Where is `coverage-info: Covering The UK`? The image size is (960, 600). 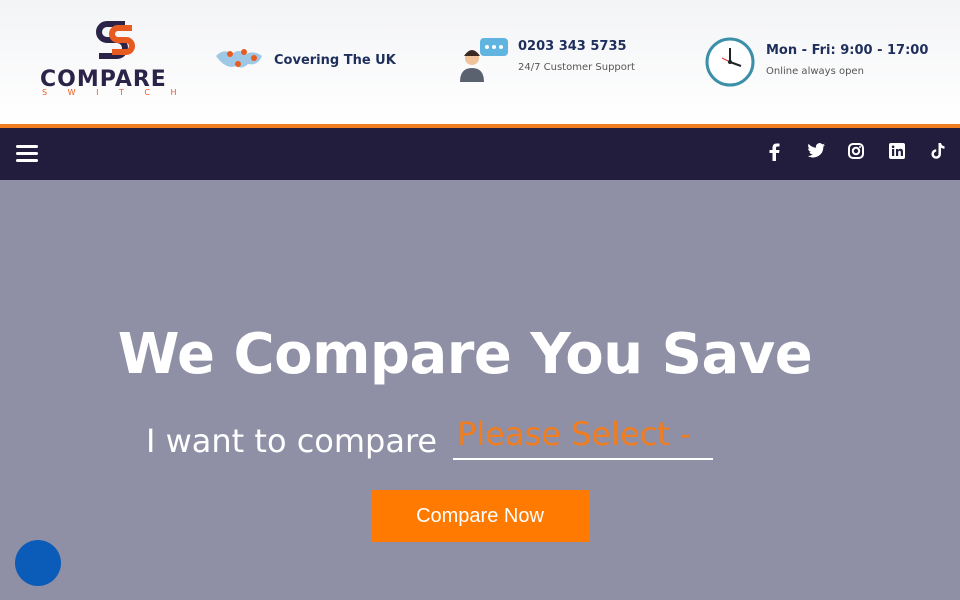 coverage-info: Covering The UK is located at coordinates (304, 60).